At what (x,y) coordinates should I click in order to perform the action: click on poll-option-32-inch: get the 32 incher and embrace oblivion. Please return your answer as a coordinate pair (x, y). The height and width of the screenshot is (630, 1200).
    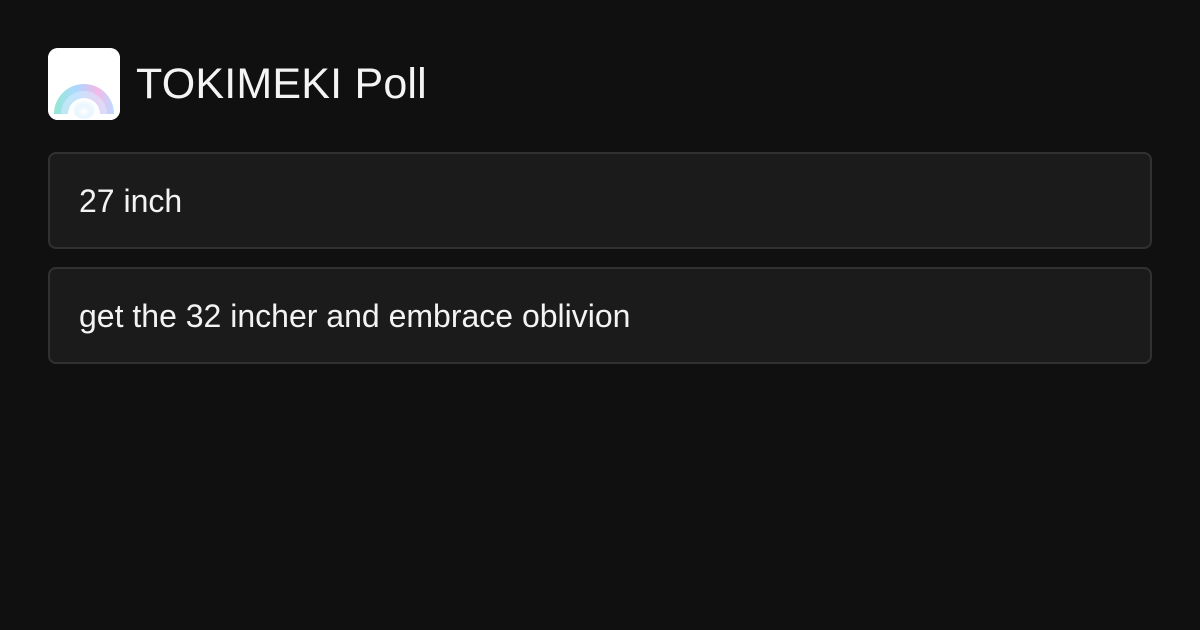
    Looking at the image, I should click on (600, 315).